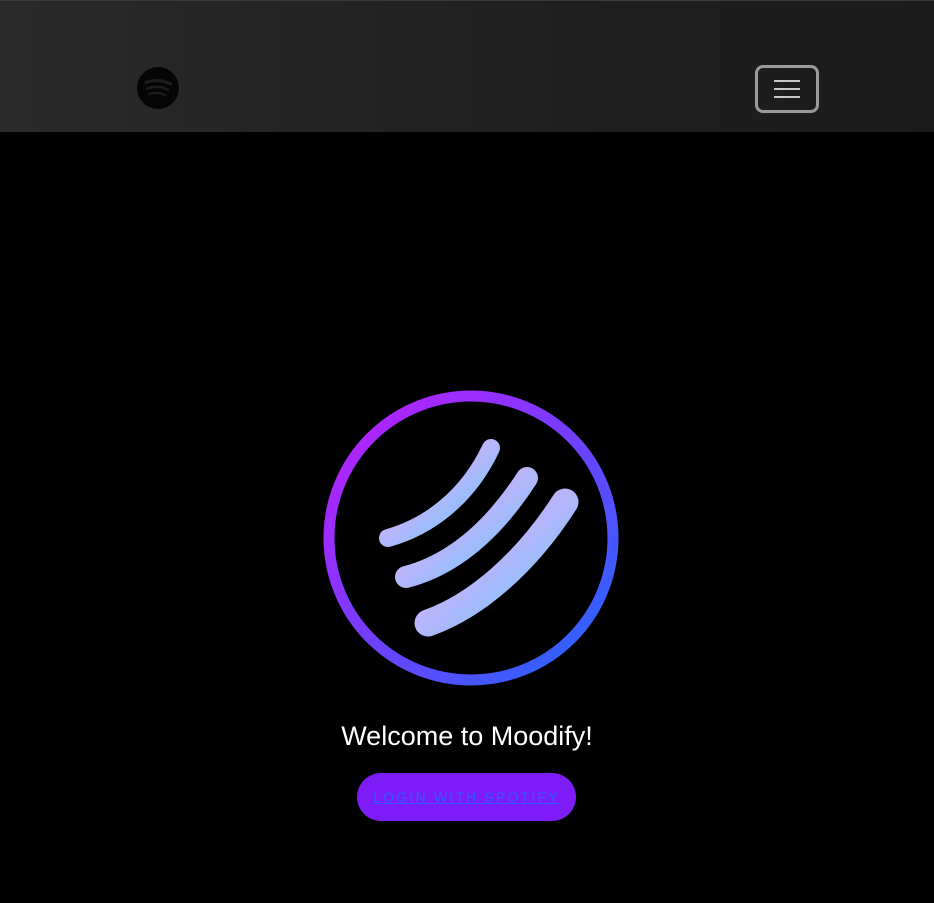 The image size is (934, 903). I want to click on navbar, so click(467, 66).